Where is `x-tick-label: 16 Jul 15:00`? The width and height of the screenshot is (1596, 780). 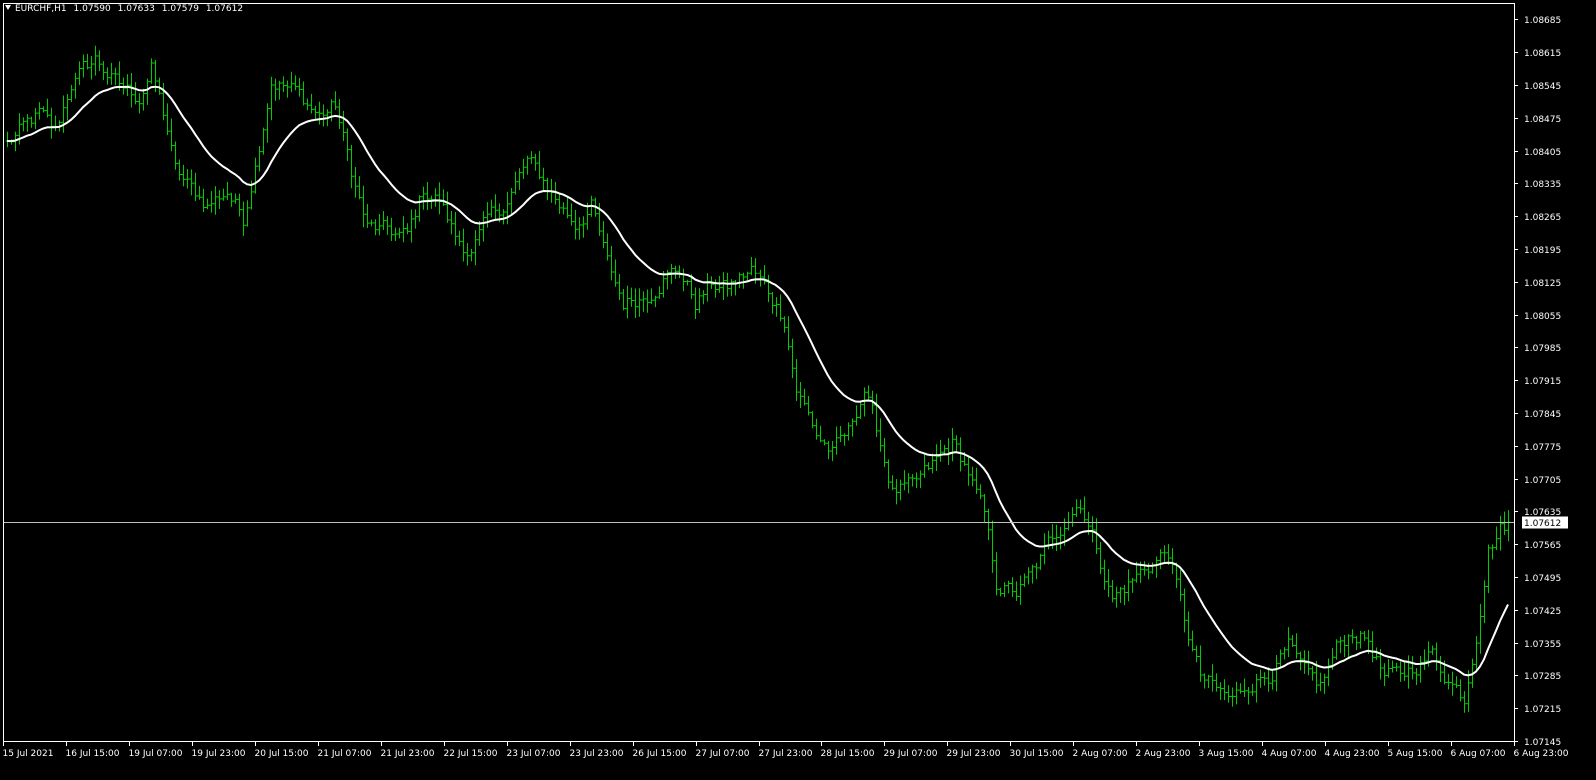
x-tick-label: 16 Jul 15:00 is located at coordinates (93, 754).